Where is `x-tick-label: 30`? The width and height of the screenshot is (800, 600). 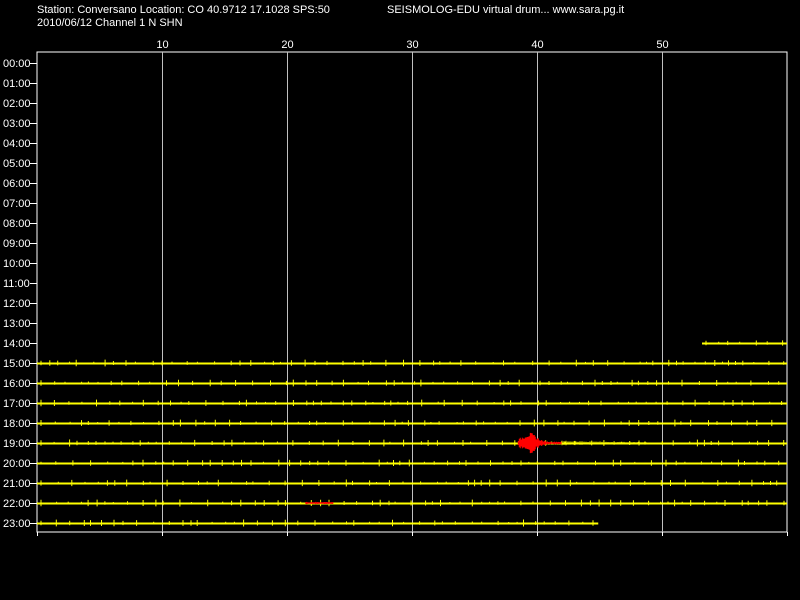
x-tick-label: 30 is located at coordinates (412, 45).